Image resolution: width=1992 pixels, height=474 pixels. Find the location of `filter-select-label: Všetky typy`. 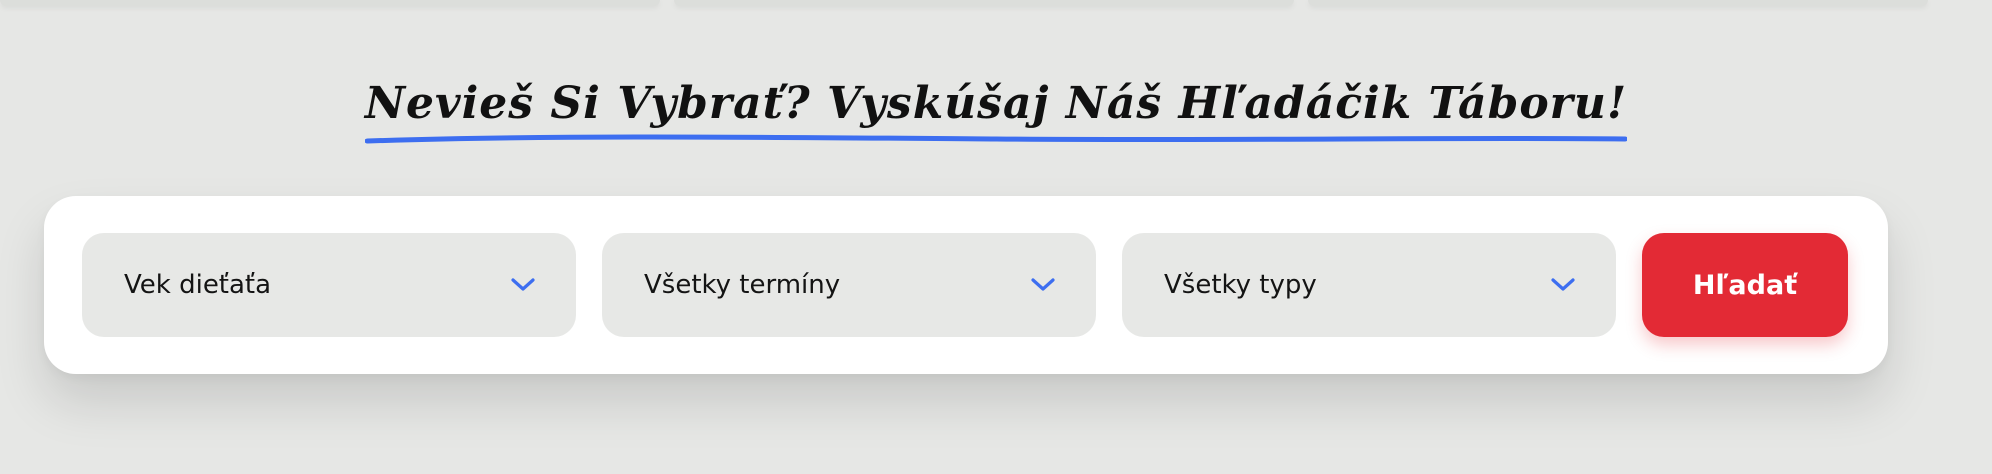

filter-select-label: Všetky typy is located at coordinates (1240, 285).